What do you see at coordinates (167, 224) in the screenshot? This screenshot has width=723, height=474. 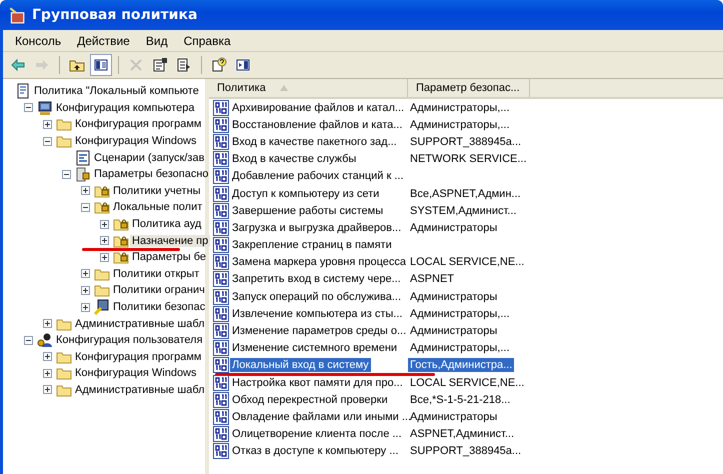 I see `tree-item: Политика ауд` at bounding box center [167, 224].